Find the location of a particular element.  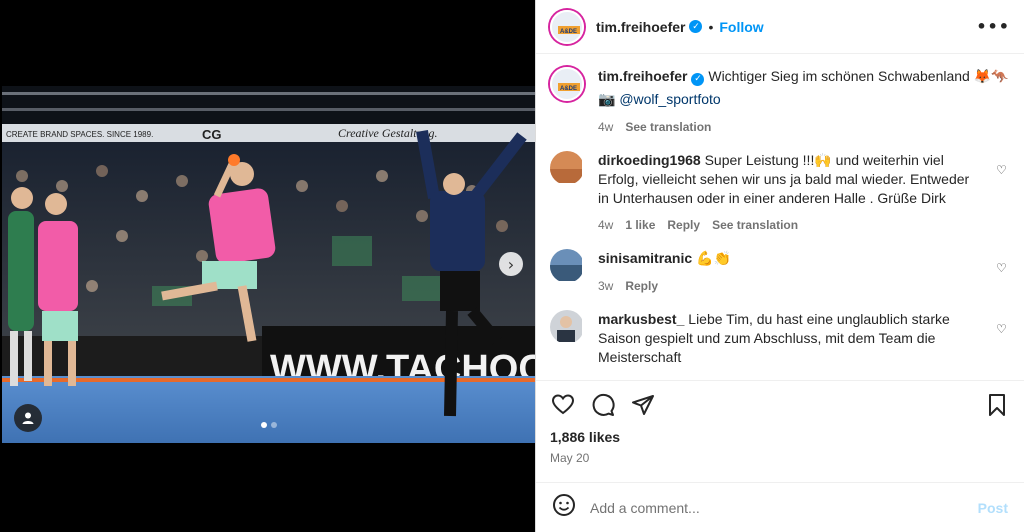

mention-link: @wolf_sportfoto is located at coordinates (669, 99).